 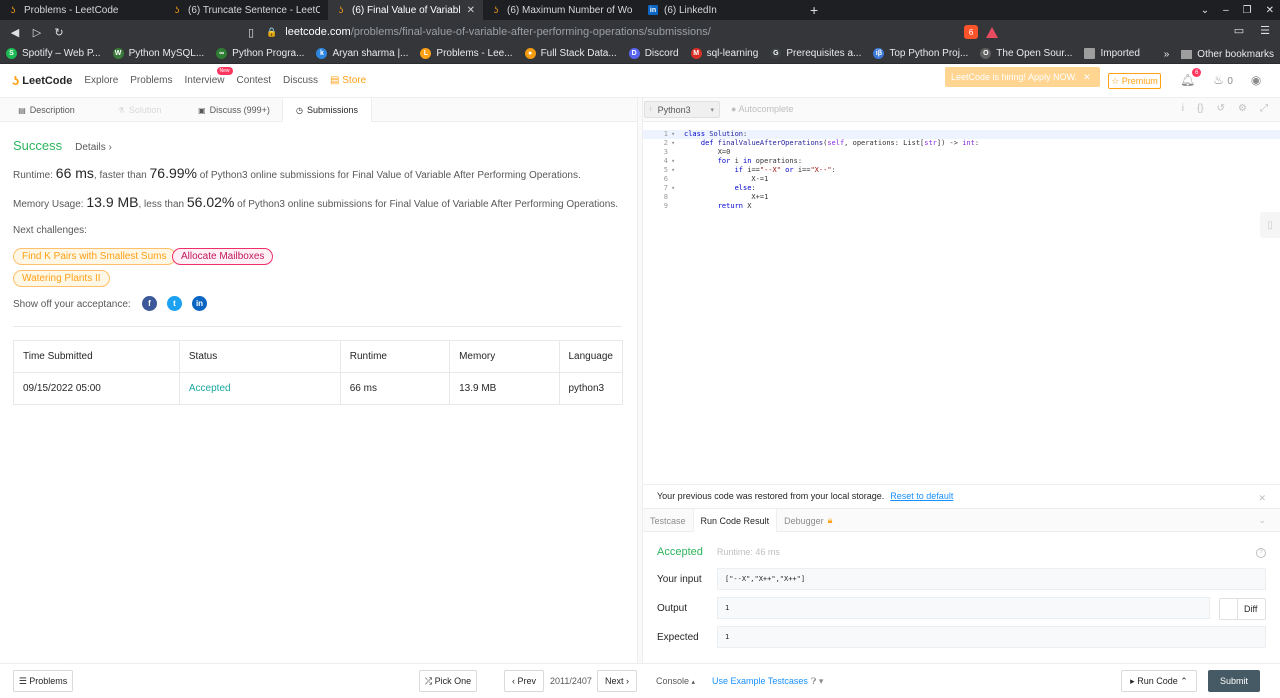 I want to click on nav-interview: Interview New, so click(x=209, y=76).